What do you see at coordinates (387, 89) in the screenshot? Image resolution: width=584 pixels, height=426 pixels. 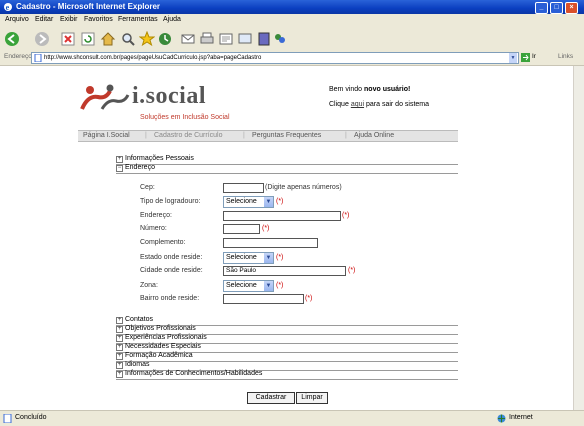 I see `welcome-user: novo usuário!` at bounding box center [387, 89].